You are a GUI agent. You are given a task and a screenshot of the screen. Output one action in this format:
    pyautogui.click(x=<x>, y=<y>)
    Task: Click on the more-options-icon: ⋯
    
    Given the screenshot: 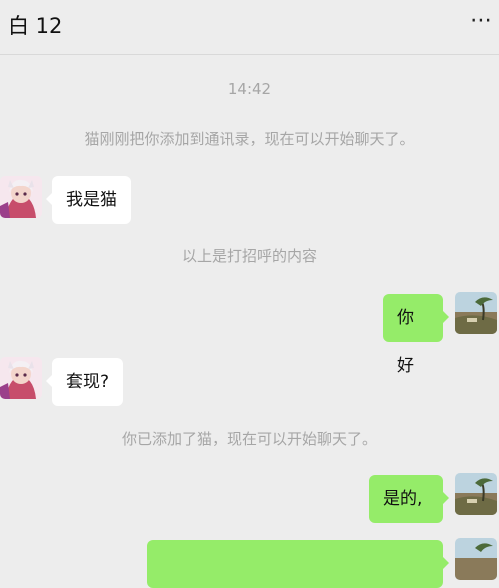 What is the action you would take?
    pyautogui.click(x=481, y=20)
    